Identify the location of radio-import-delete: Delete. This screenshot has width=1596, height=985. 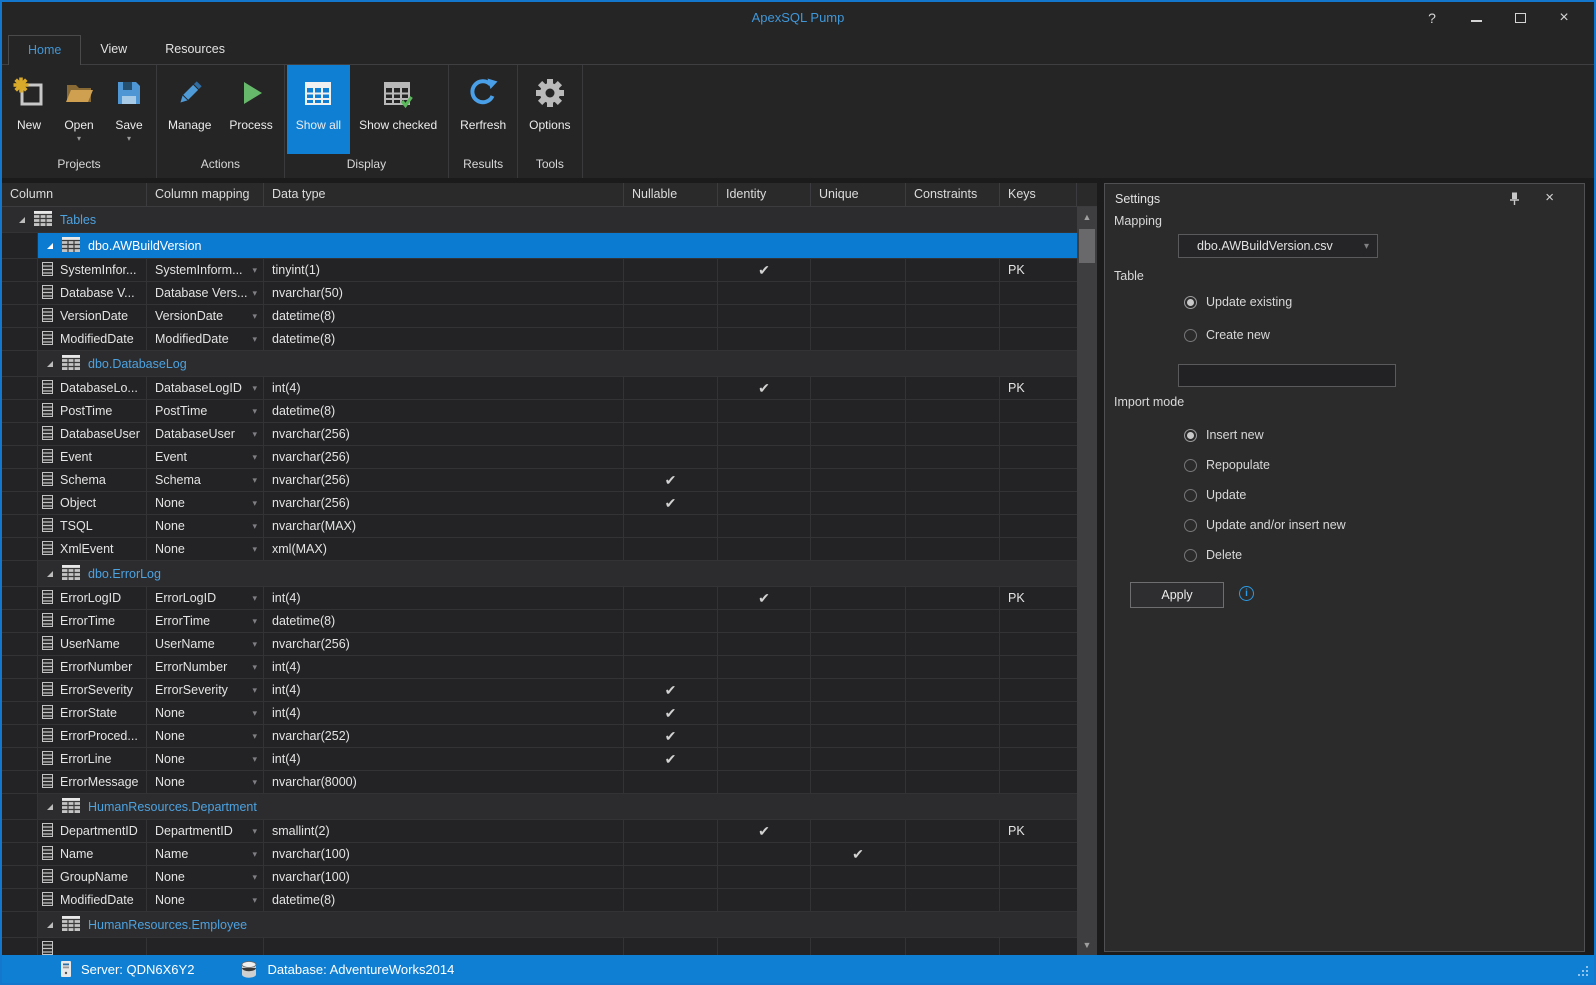
(1265, 555).